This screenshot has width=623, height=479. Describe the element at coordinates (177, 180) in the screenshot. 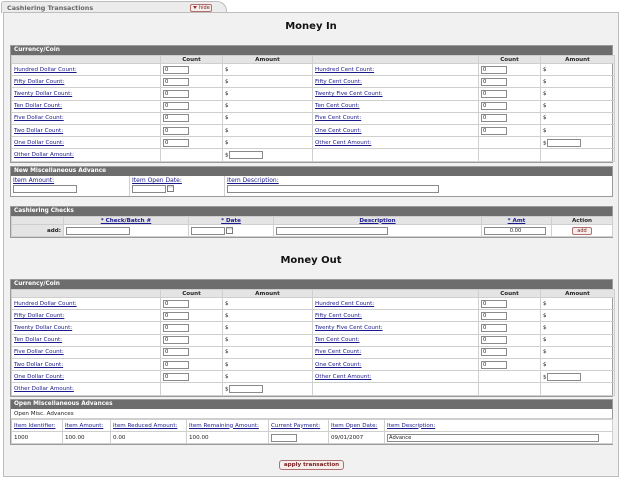

I see `item-open-date-label: Item Open Date:` at that location.